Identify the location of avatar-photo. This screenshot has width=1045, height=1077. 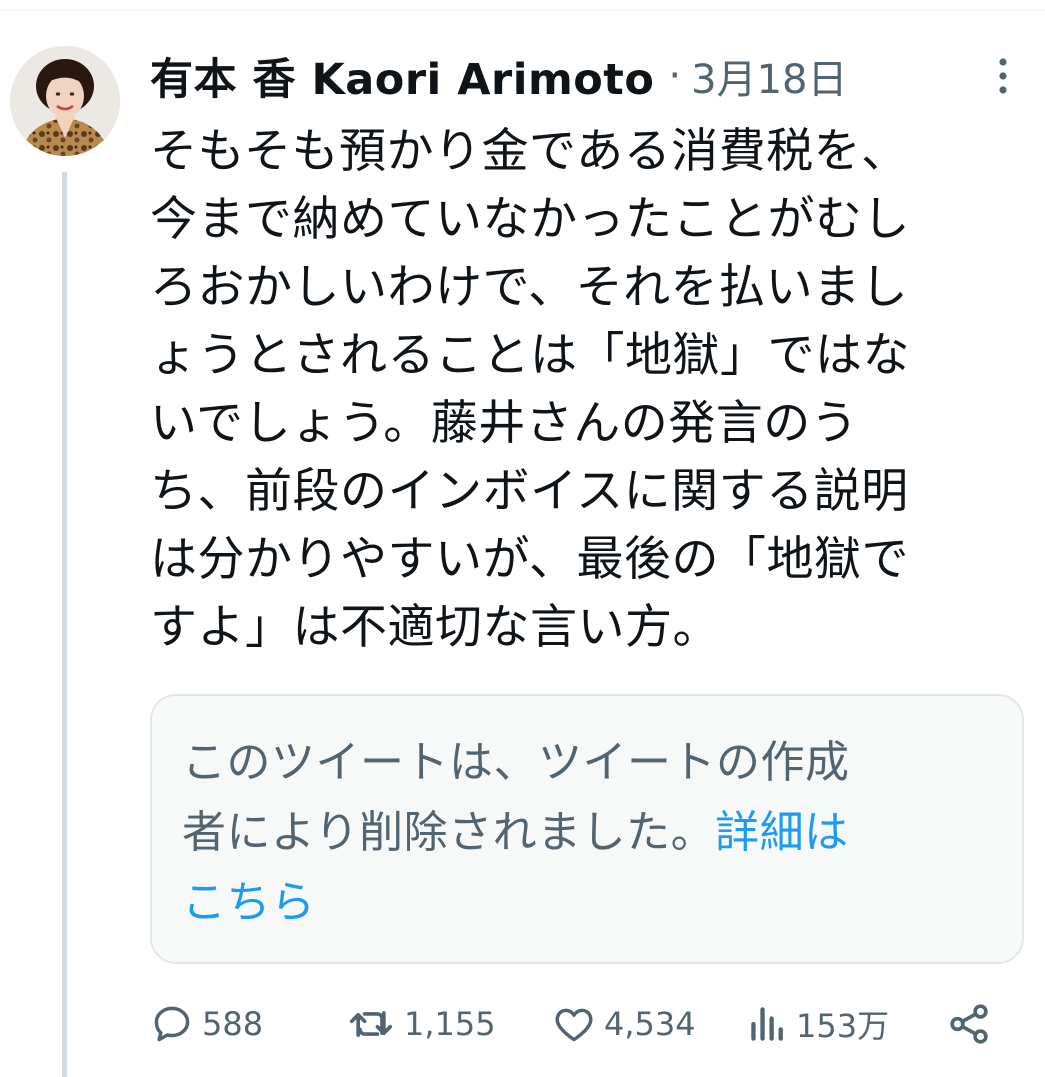
(65, 101).